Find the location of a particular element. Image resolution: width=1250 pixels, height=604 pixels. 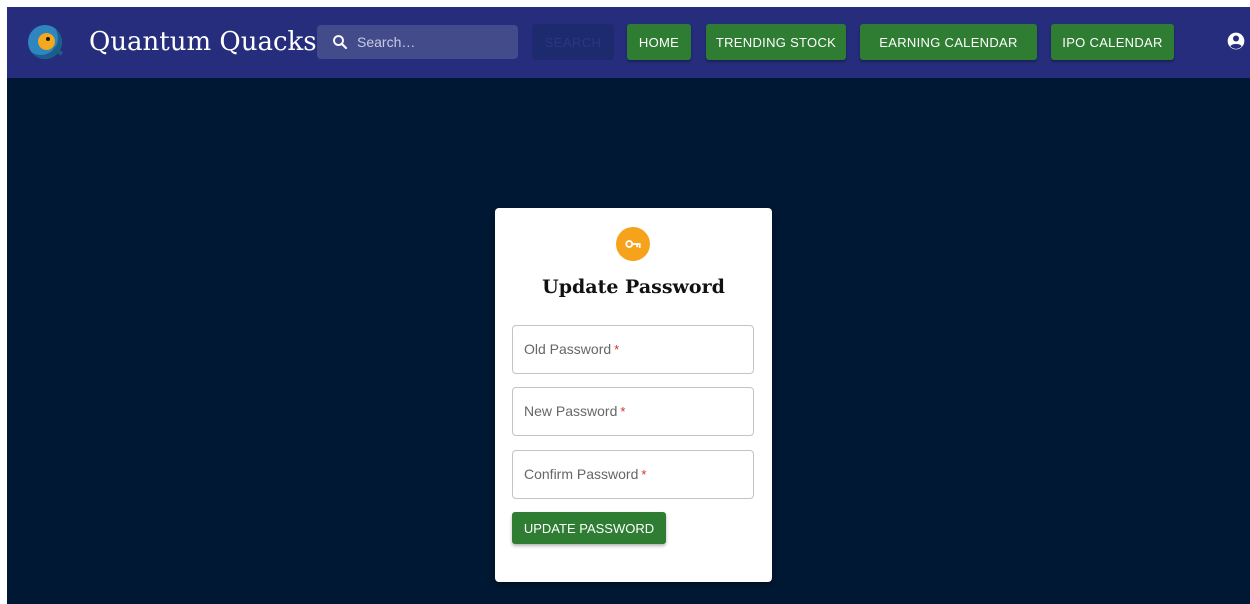

old-password-field: Old Password * is located at coordinates (633, 349).